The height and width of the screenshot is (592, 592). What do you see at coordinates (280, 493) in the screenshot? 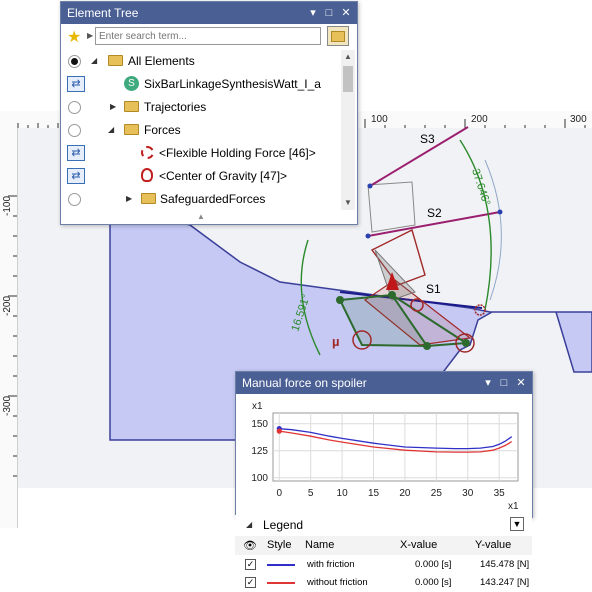
I see `x-tick-label: 0` at bounding box center [280, 493].